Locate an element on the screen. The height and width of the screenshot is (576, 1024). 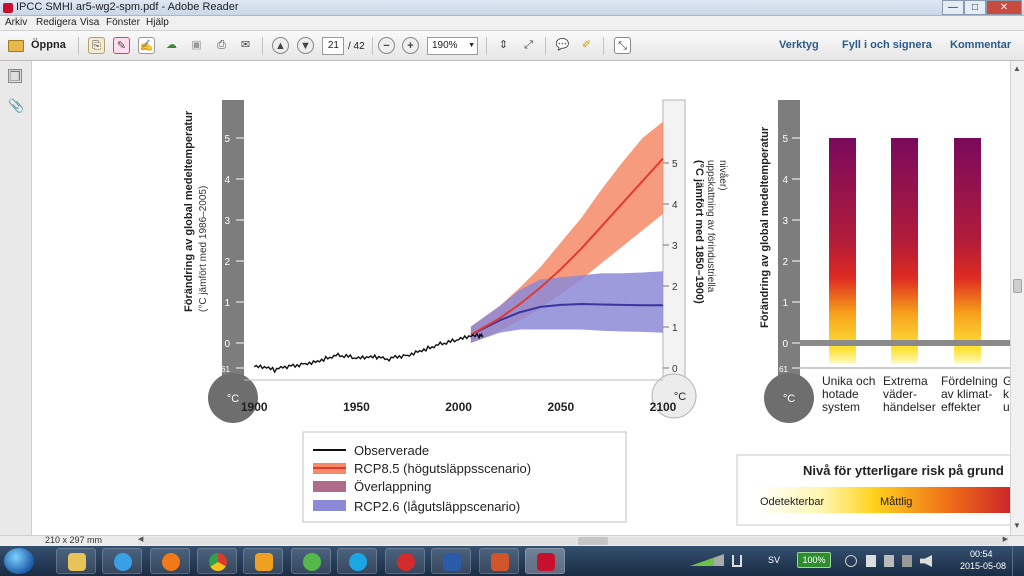
taskbar-firefox is located at coordinates (170, 561).